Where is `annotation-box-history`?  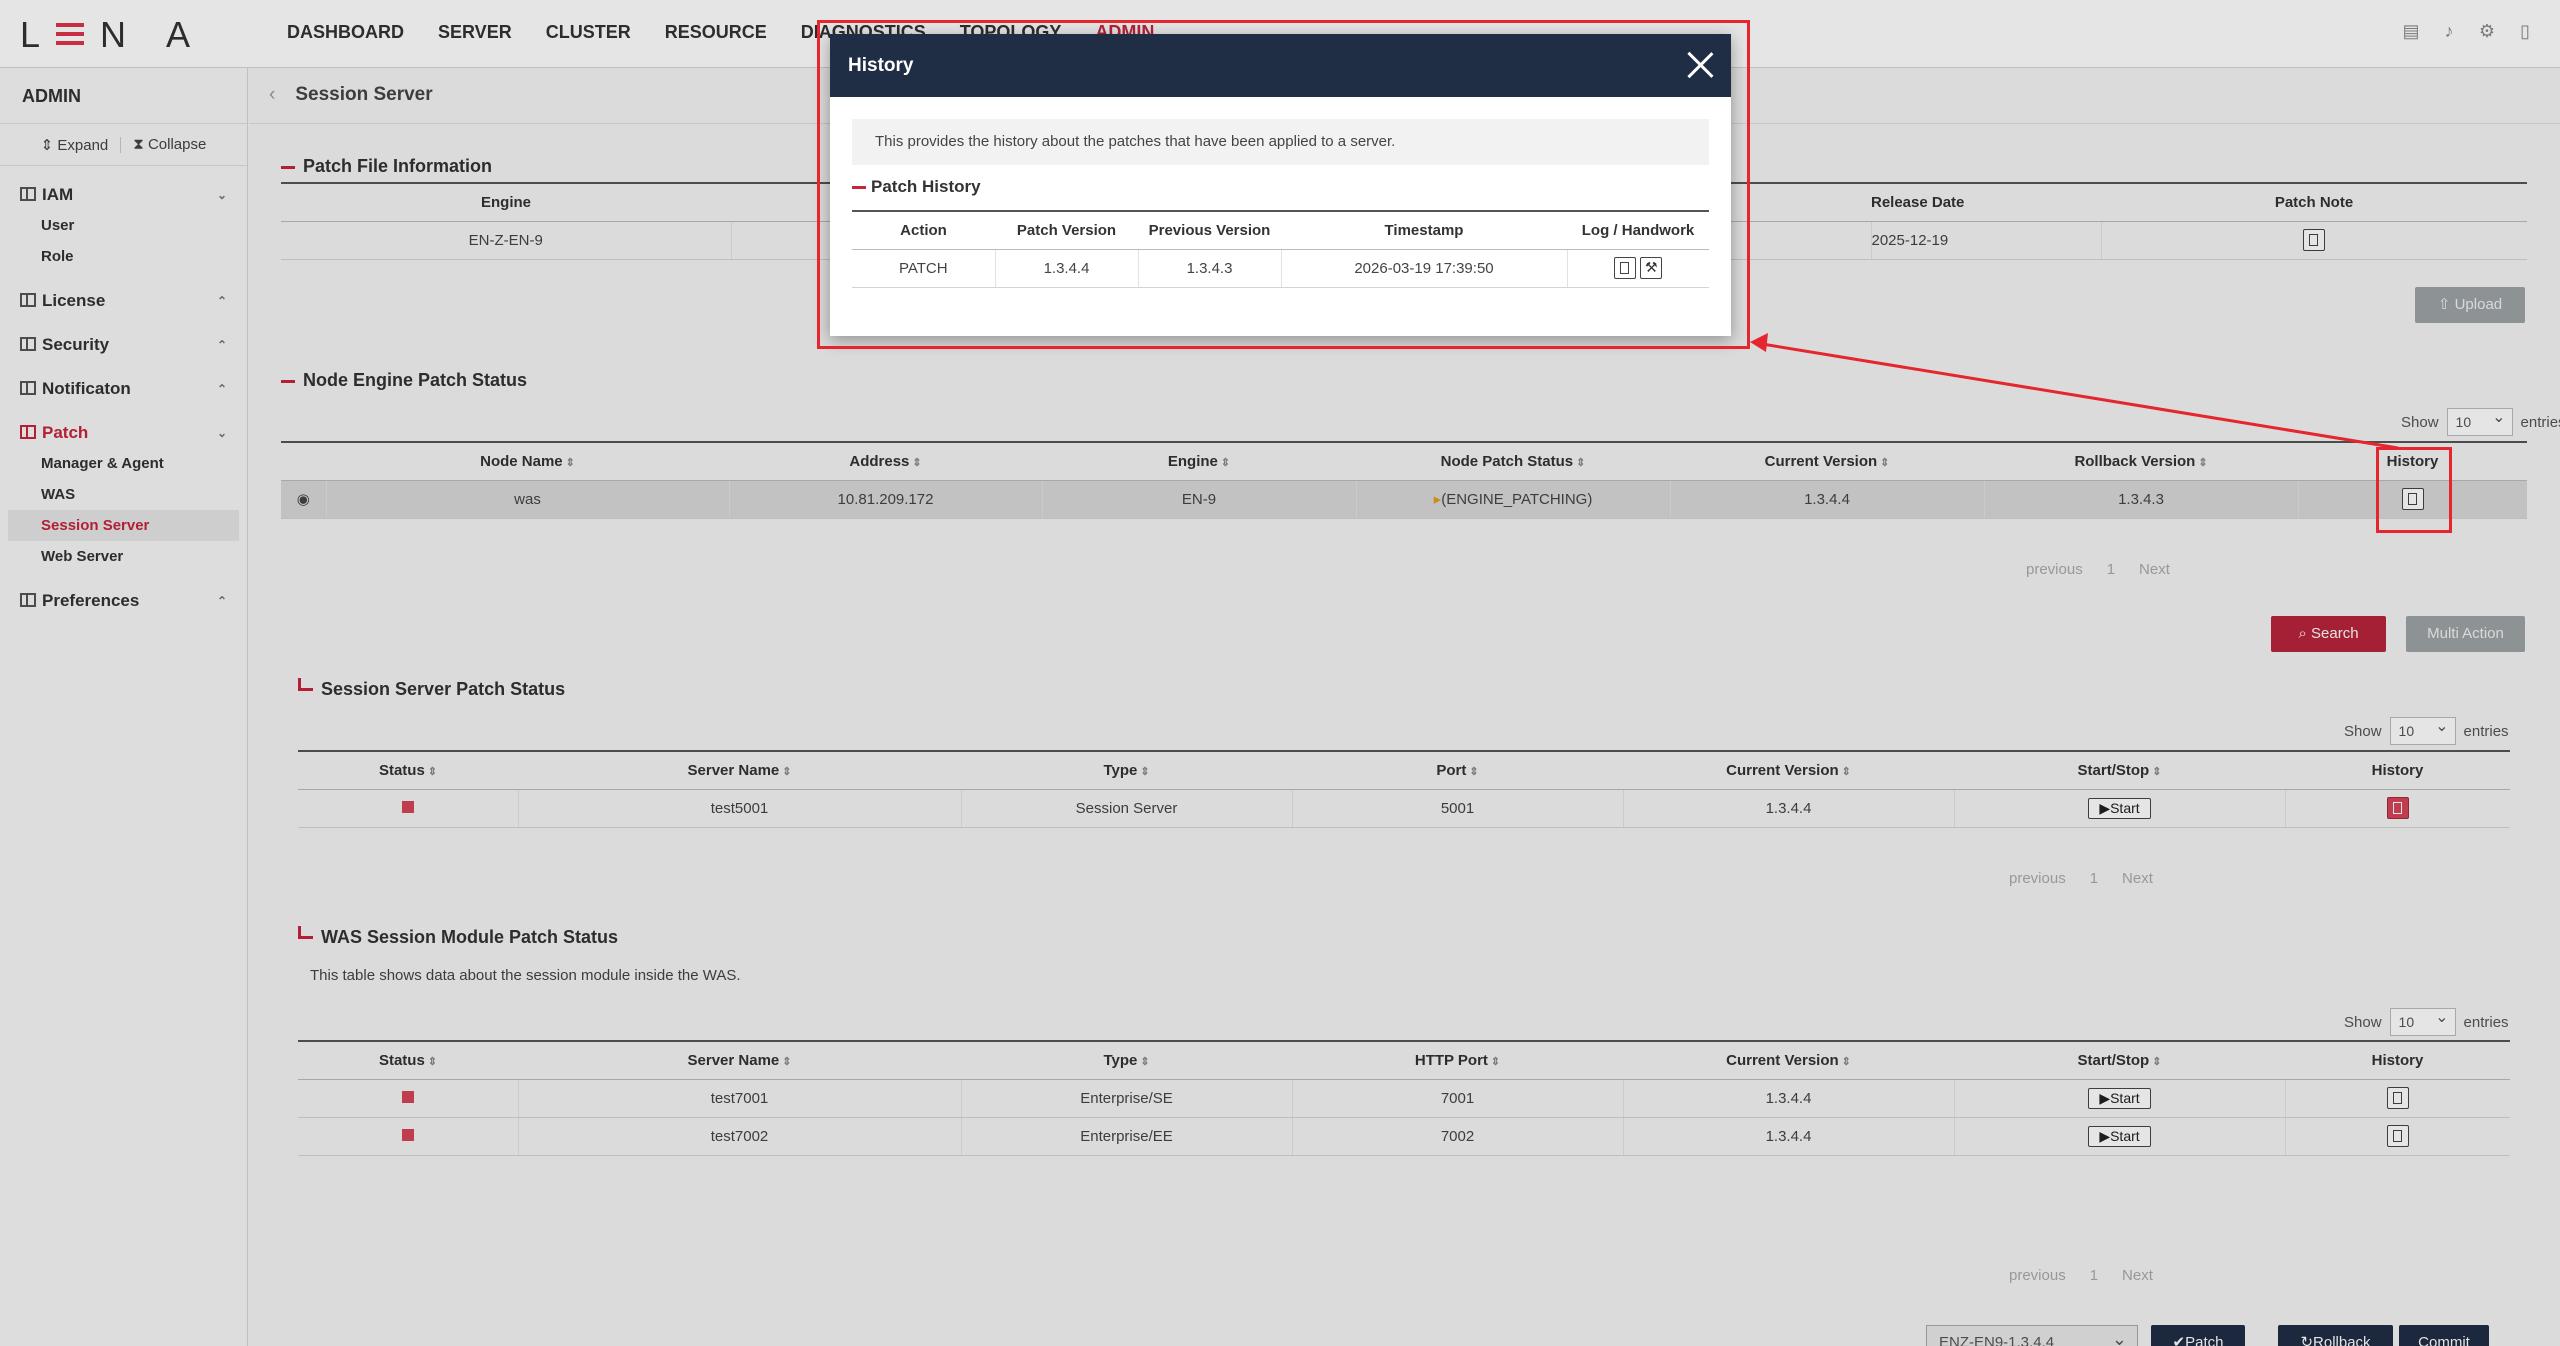 annotation-box-history is located at coordinates (2414, 490).